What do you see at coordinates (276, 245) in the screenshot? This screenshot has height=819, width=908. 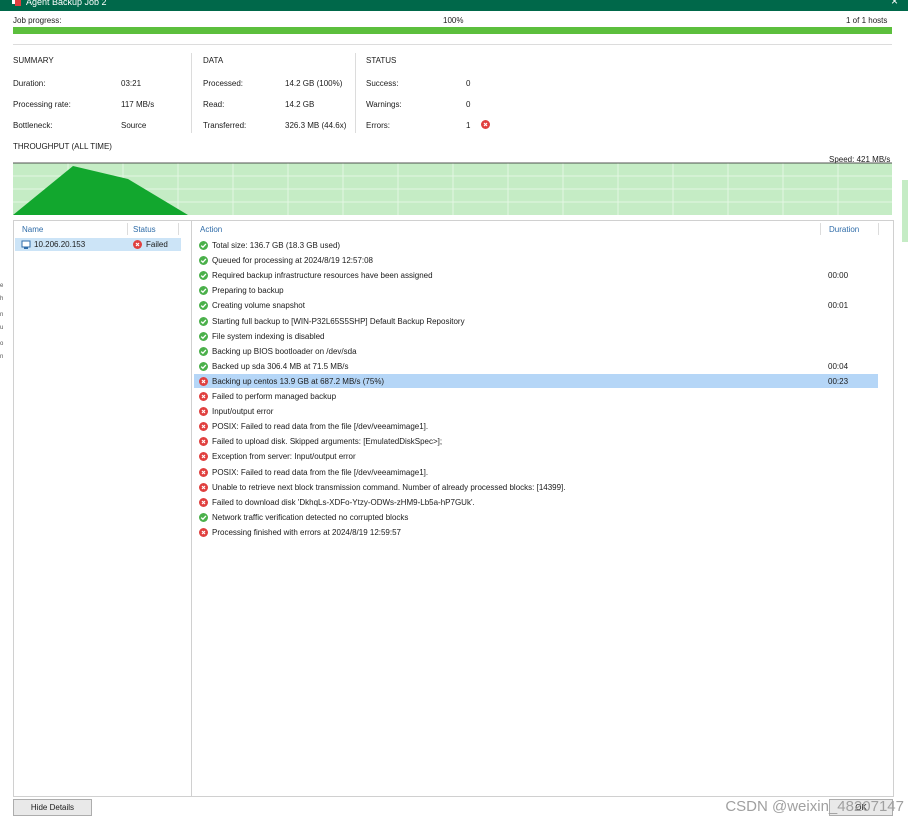 I see `log-action-text: Total size: 136.7 GB (18.3 GB used)` at bounding box center [276, 245].